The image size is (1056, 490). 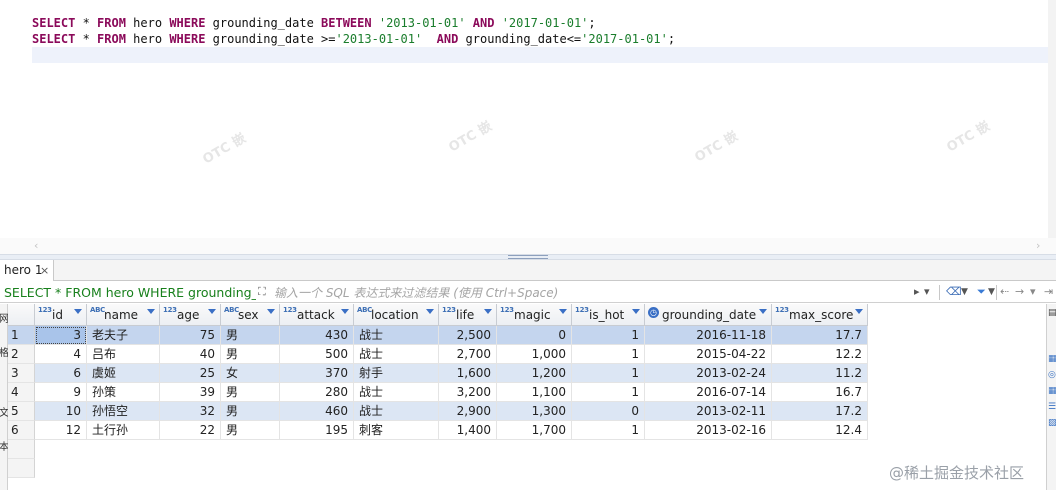 I want to click on cell-max-score: 11.2, so click(x=820, y=373).